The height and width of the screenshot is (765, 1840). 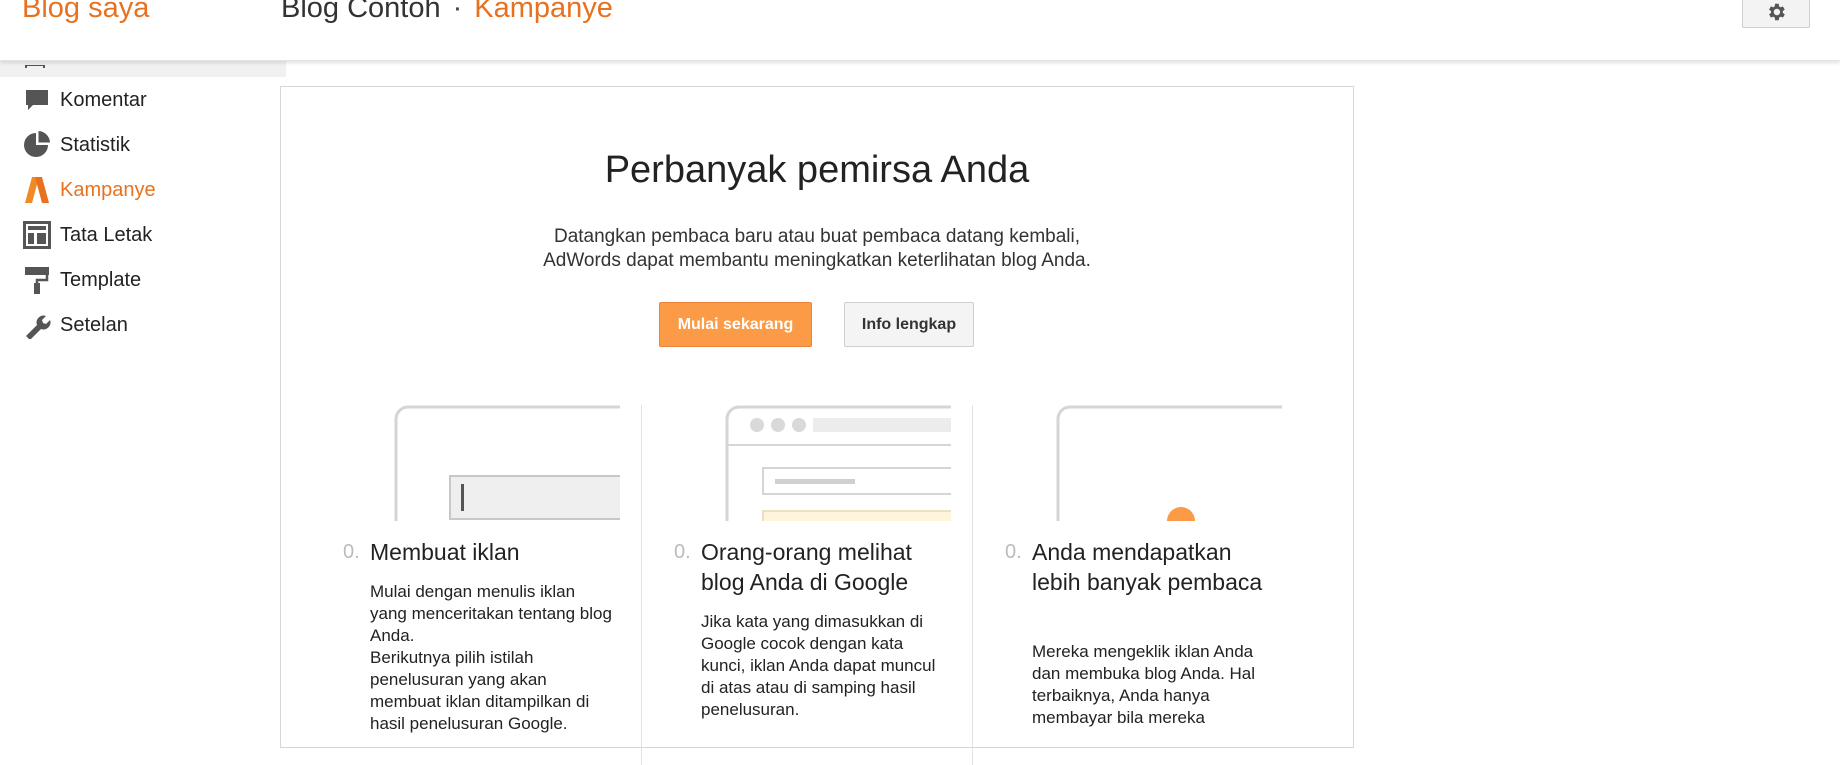 What do you see at coordinates (95, 144) in the screenshot?
I see `sidebar-item-label: Statistik` at bounding box center [95, 144].